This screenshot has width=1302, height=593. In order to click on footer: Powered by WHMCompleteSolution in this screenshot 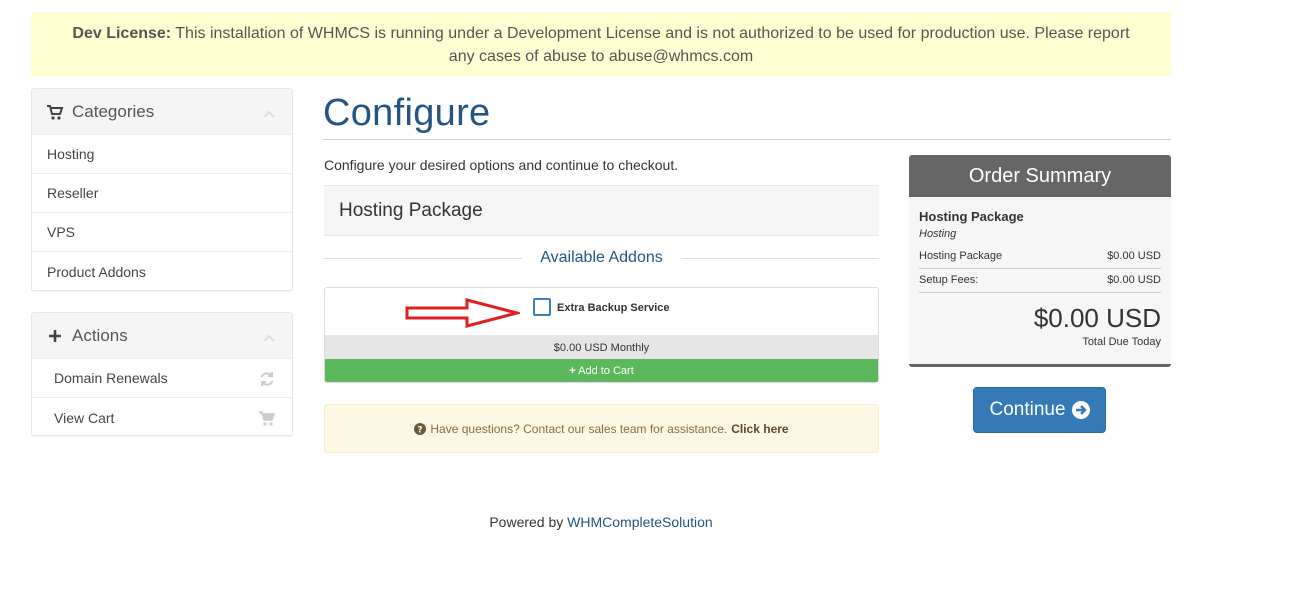, I will do `click(601, 522)`.